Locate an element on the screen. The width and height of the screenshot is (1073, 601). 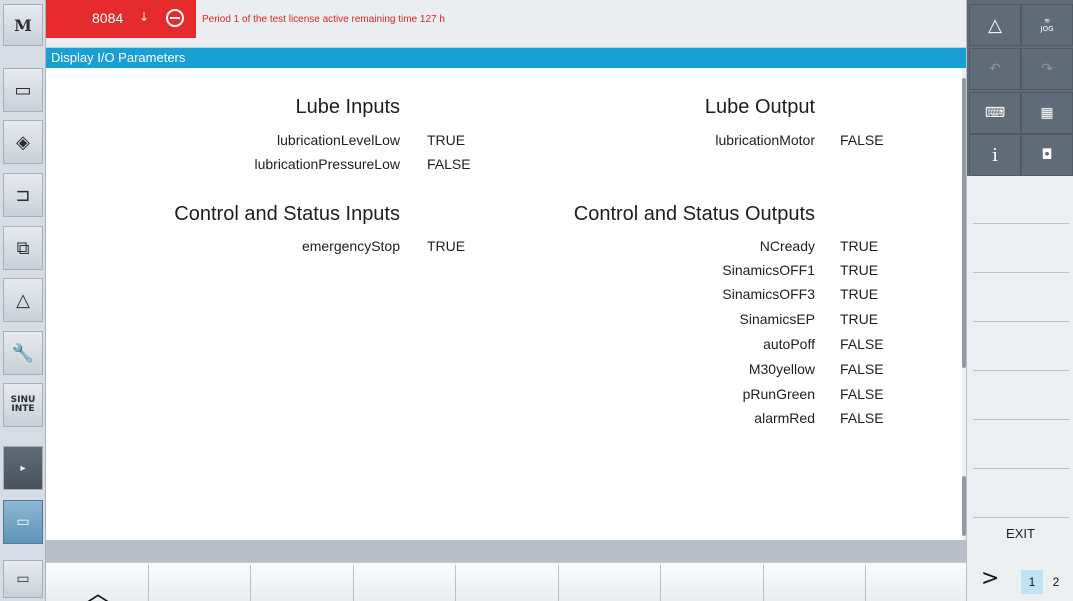
param-name: emergencyStop is located at coordinates (350, 246).